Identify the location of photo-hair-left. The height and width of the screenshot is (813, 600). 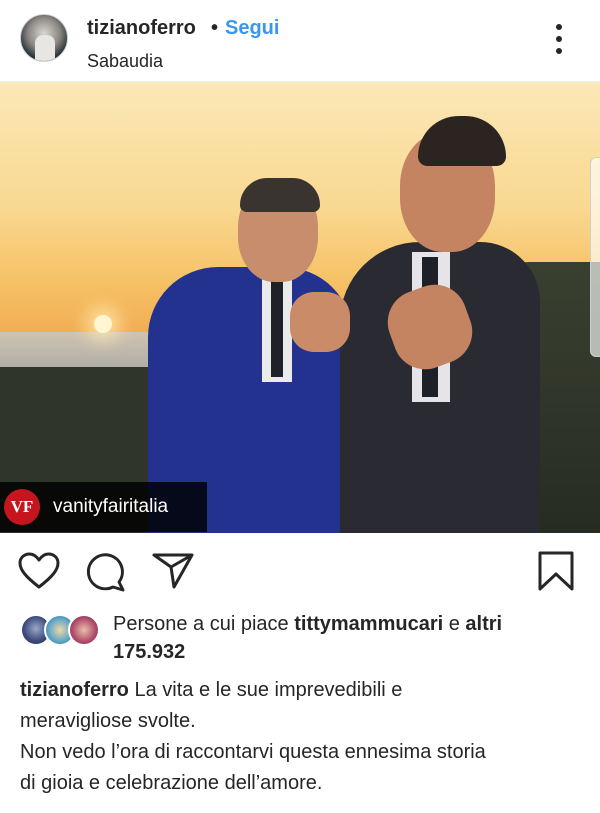
(280, 195).